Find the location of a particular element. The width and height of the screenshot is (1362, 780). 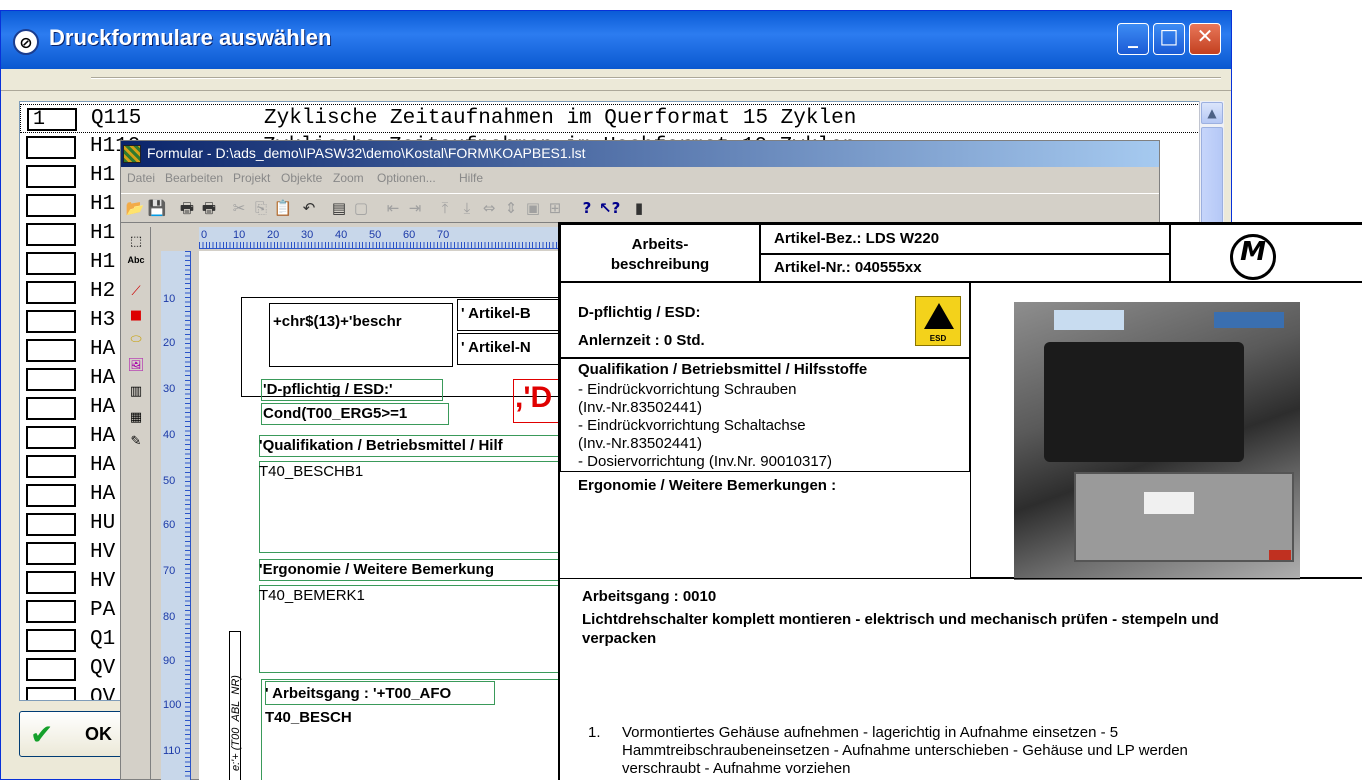

align-top-icon: ⤒ is located at coordinates (445, 208).